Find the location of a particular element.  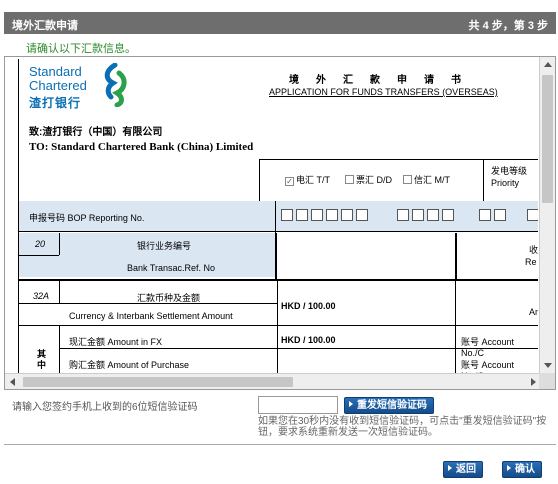

confirm-message: 请确认以下汇款信息。 is located at coordinates (81, 49).